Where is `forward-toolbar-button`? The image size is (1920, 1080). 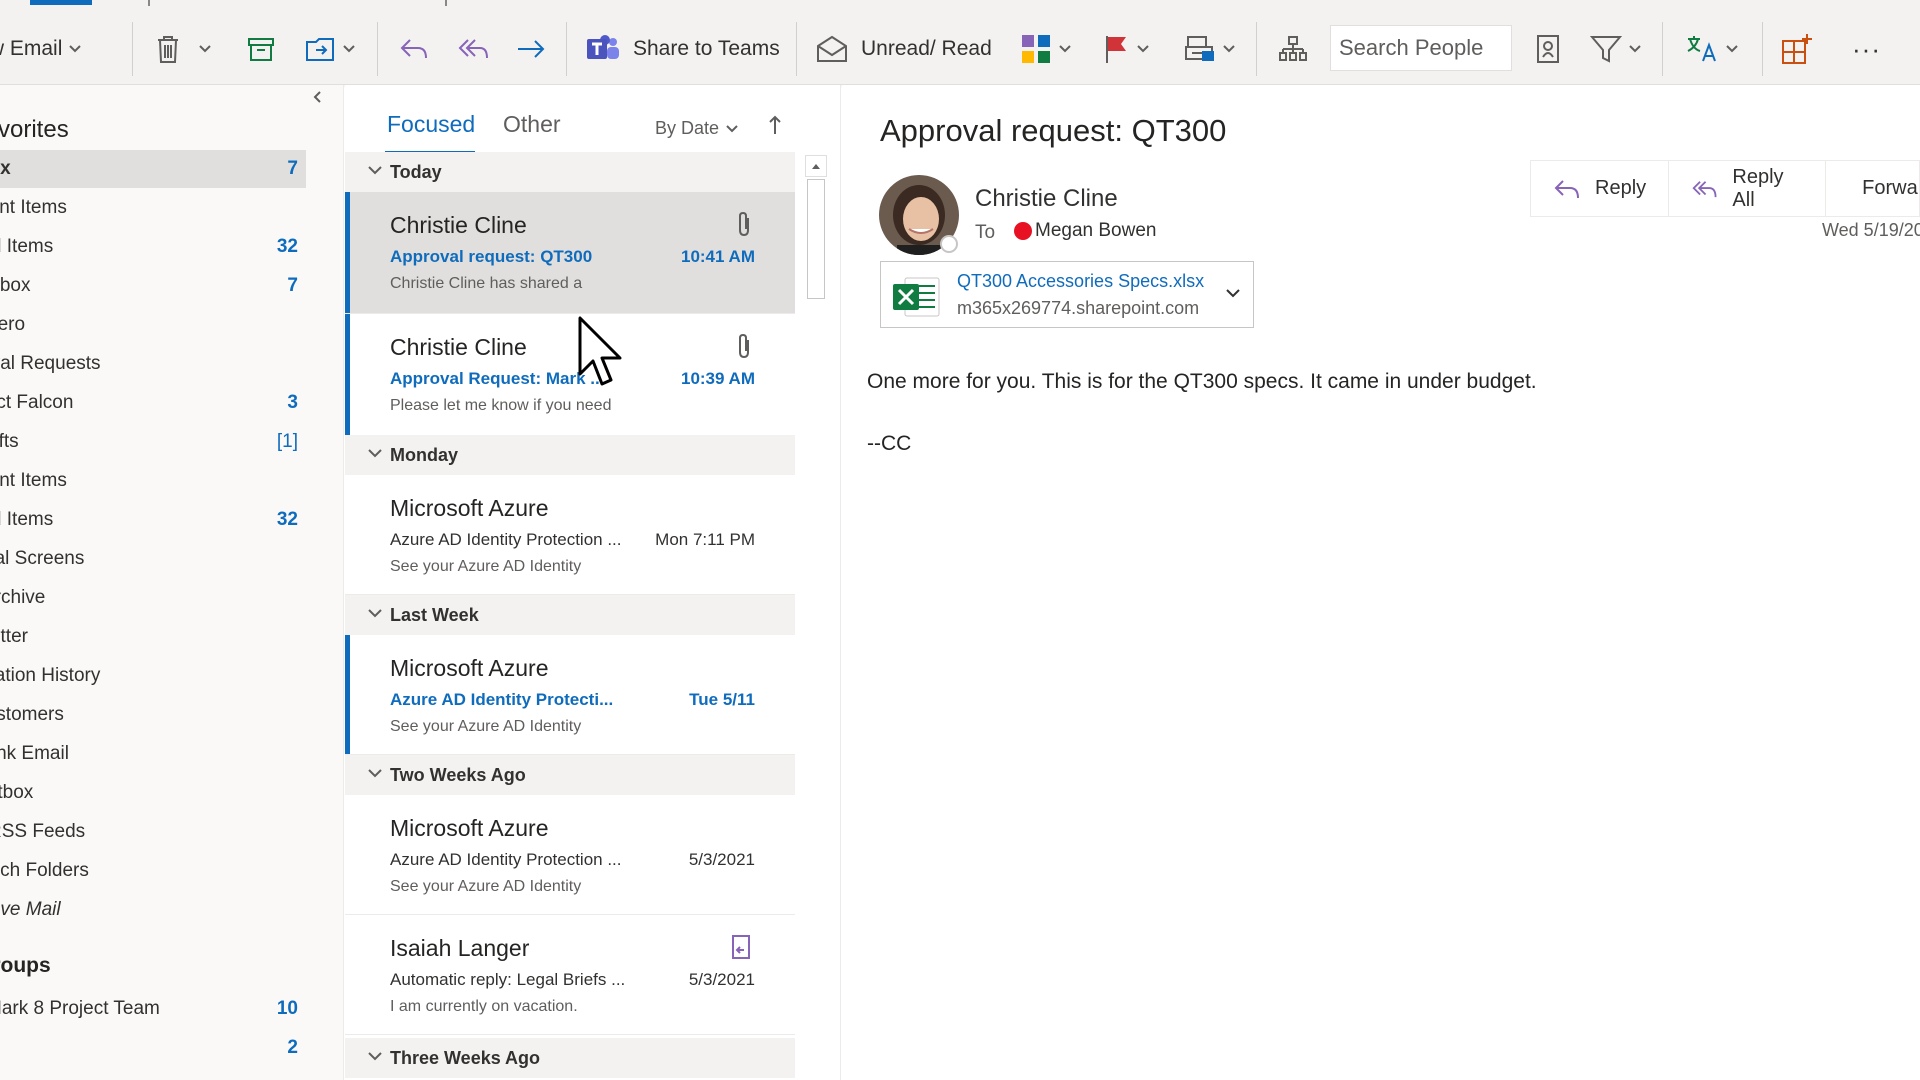 forward-toolbar-button is located at coordinates (531, 49).